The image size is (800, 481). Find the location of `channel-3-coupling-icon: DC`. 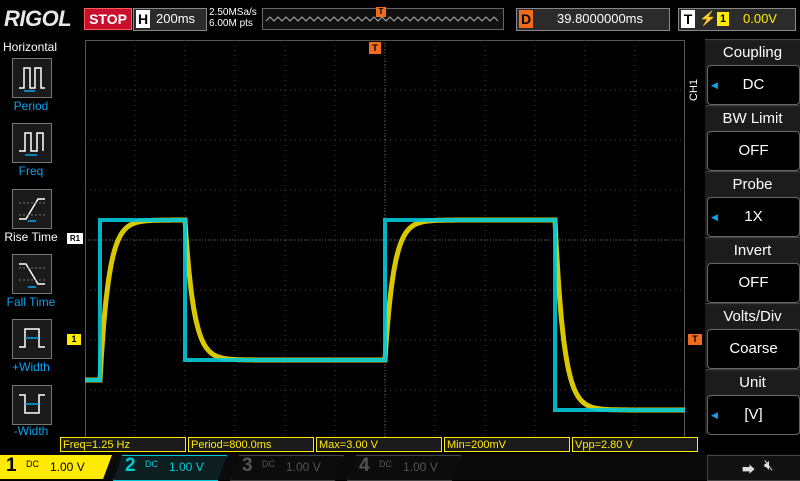

channel-3-coupling-icon: DC is located at coordinates (268, 464).